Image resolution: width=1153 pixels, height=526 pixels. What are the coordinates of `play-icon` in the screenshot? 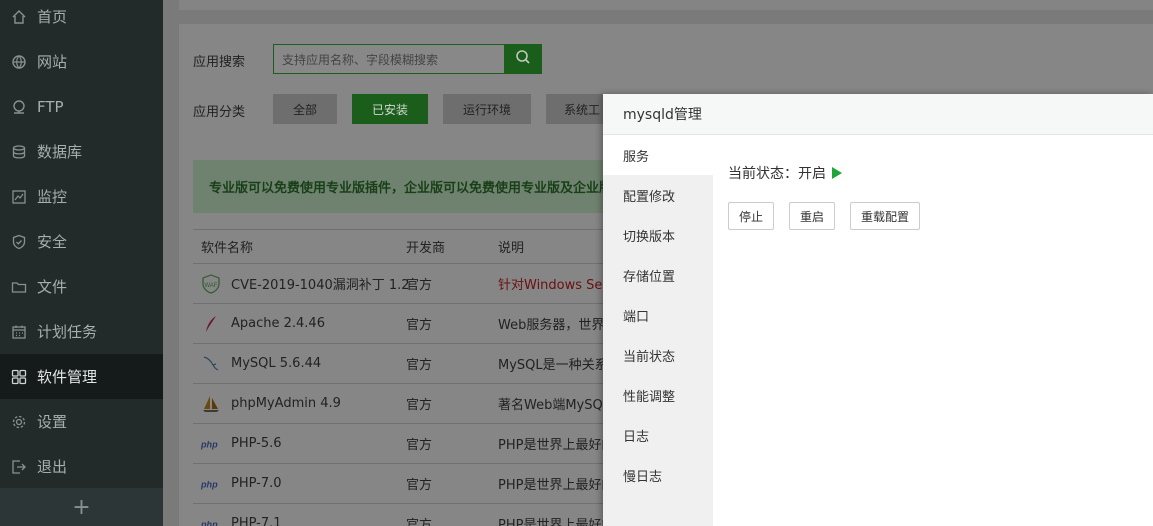 It's located at (837, 173).